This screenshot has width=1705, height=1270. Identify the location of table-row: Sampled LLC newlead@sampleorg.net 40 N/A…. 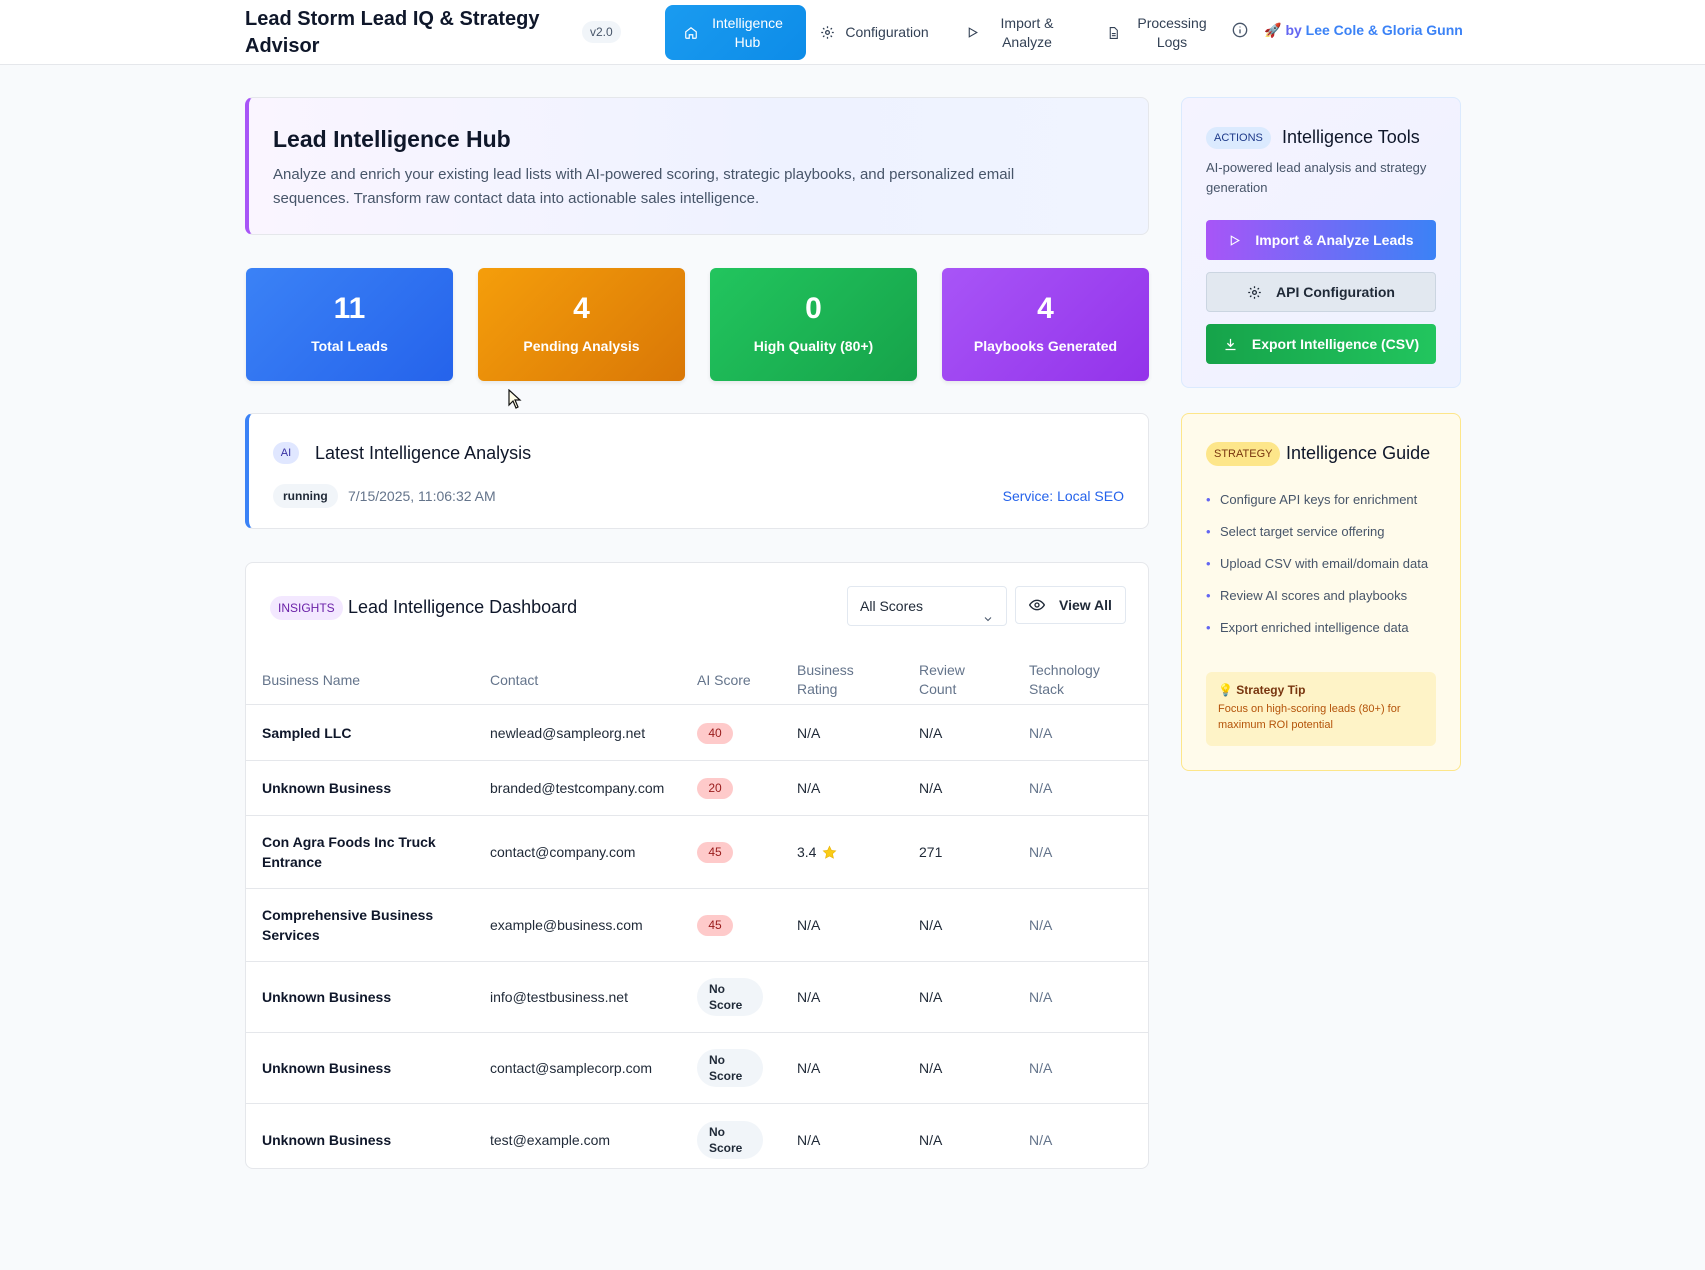
(697, 733).